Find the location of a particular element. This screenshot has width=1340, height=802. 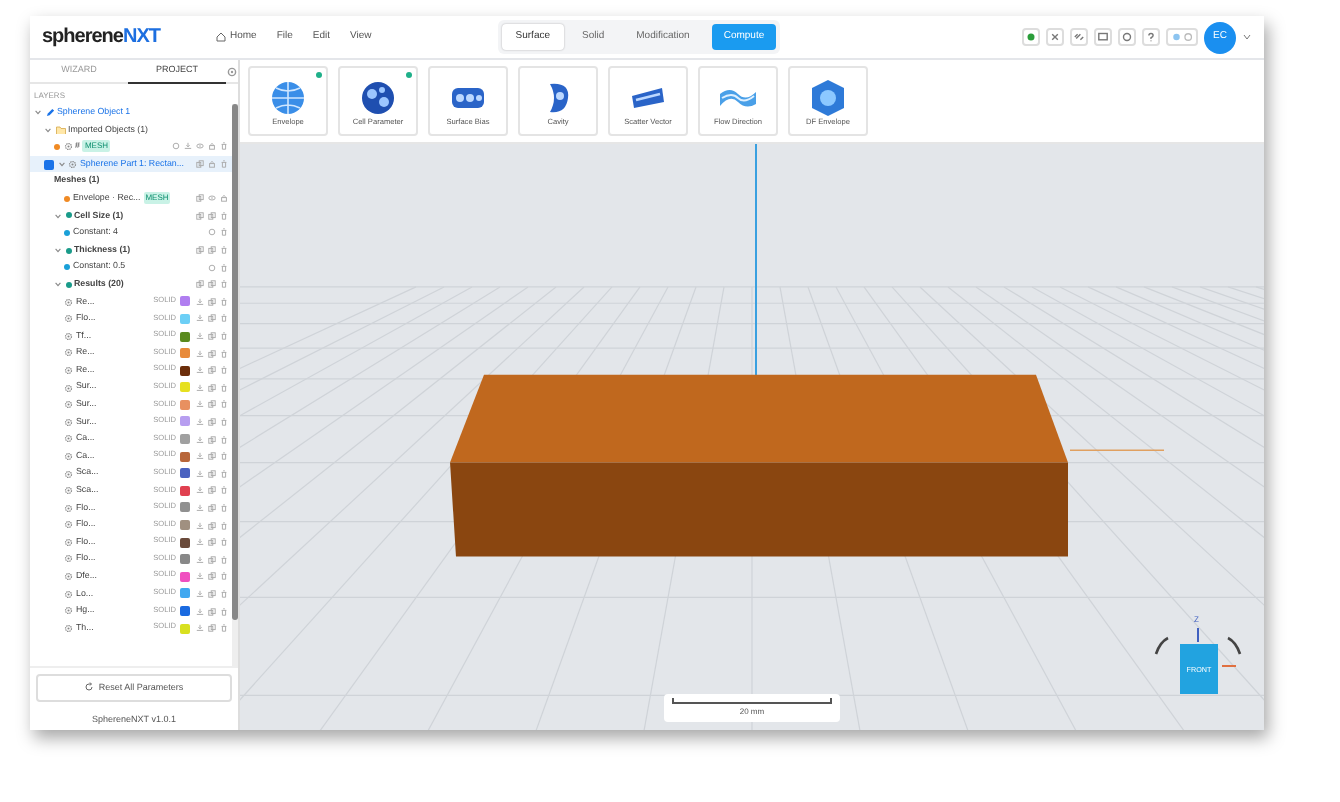

chat-icon is located at coordinates (1103, 37).